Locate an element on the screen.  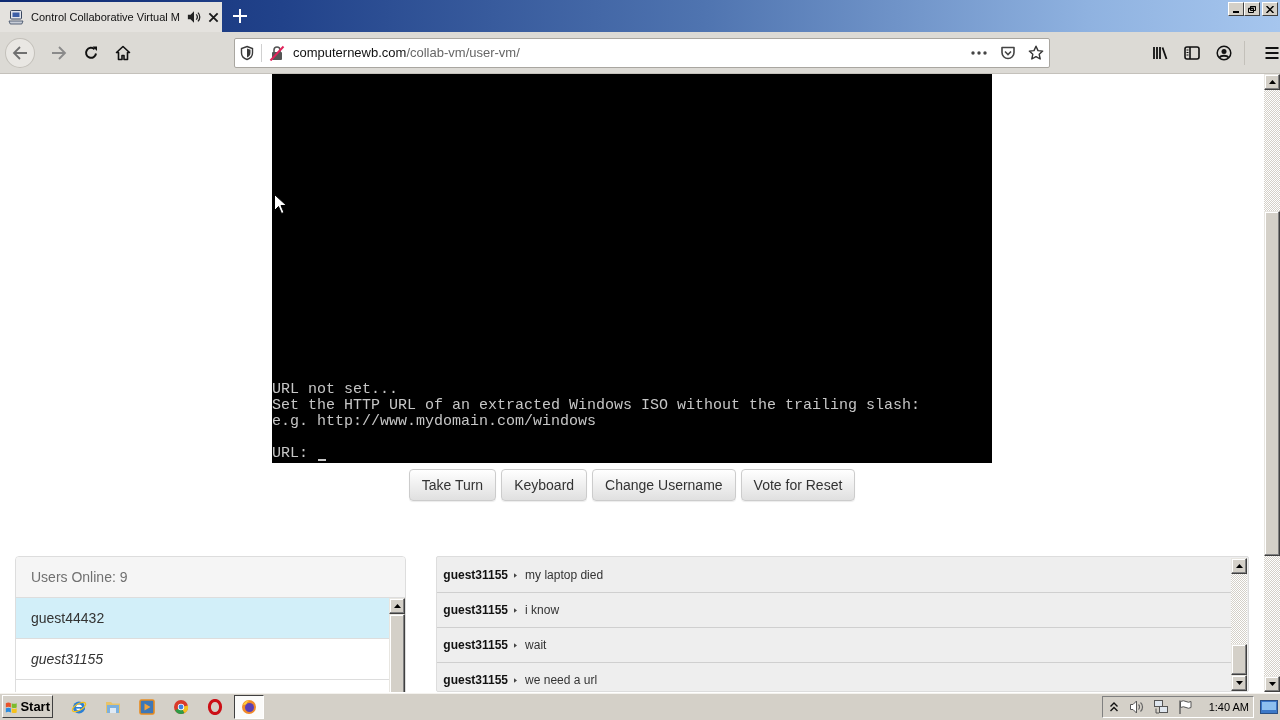
back-button is located at coordinates (20, 52).